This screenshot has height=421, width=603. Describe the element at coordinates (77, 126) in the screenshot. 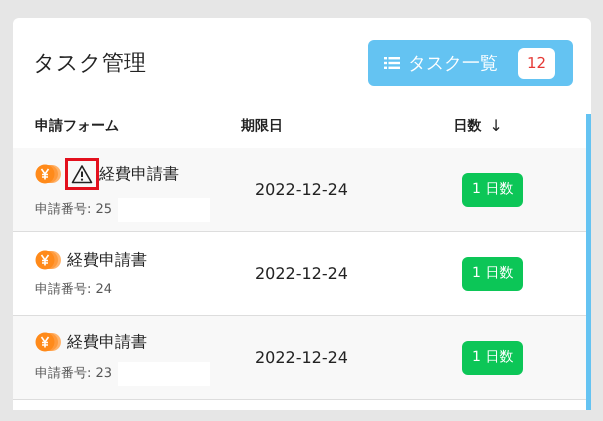

I see `column-header: 申請フォーム` at that location.